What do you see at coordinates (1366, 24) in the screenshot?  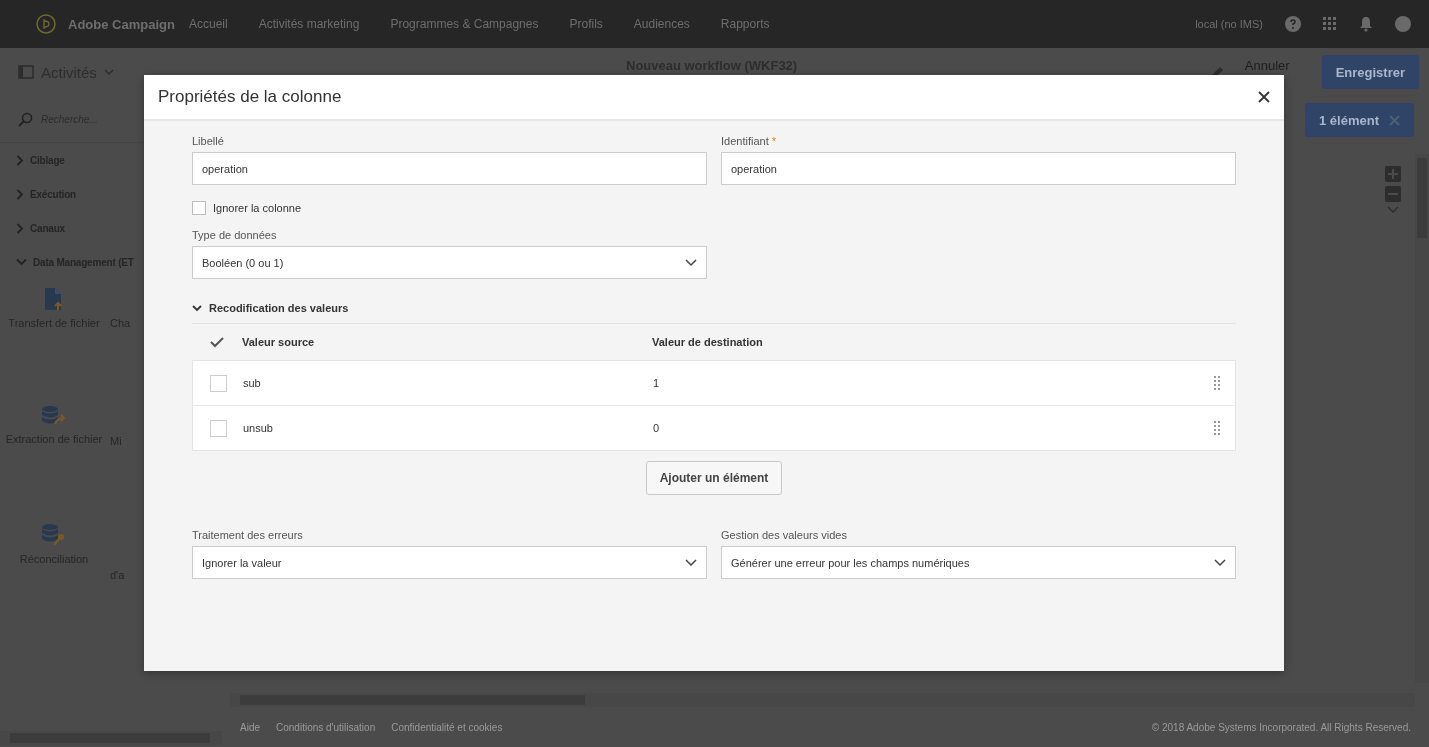 I see `bell-icon` at bounding box center [1366, 24].